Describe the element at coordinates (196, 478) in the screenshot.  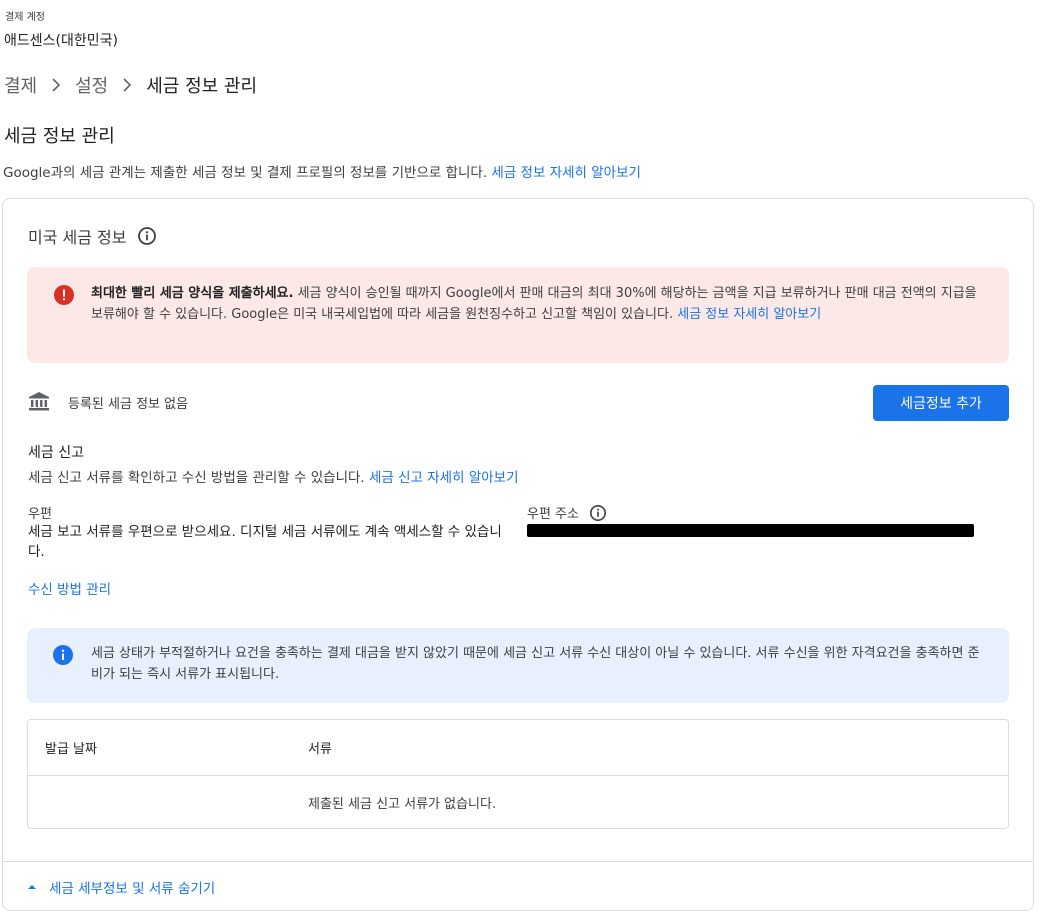
I see `filing-desc-text: 세금 신고 서류를 확인하고 수신 방법을 관리할 수 있습니다.` at that location.